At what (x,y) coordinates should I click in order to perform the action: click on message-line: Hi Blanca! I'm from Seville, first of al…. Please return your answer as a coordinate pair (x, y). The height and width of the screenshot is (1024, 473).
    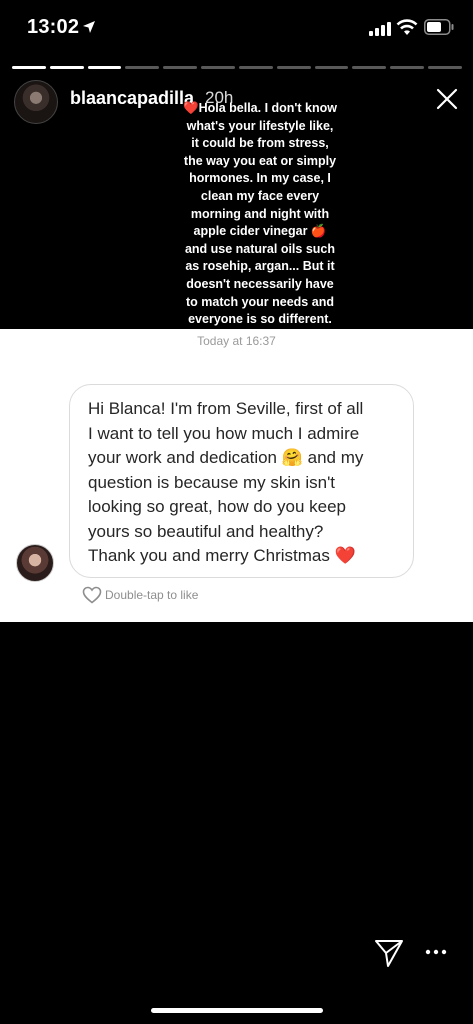
    Looking at the image, I should click on (226, 408).